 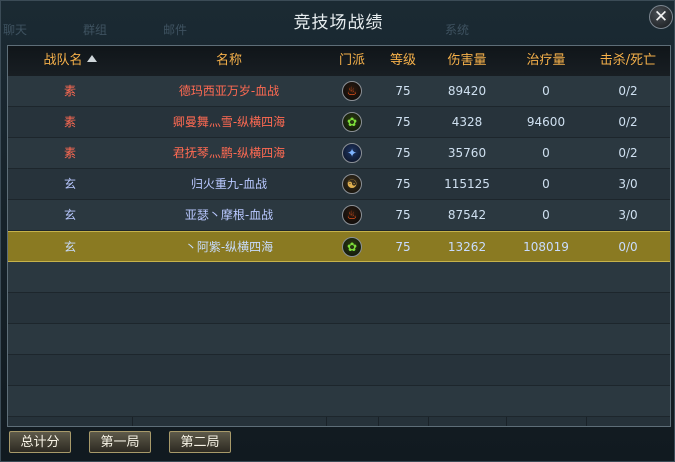 I want to click on table-row: 素 德玛西亚万岁-血战 75 89420 0 0/2 ♨, so click(x=339, y=91).